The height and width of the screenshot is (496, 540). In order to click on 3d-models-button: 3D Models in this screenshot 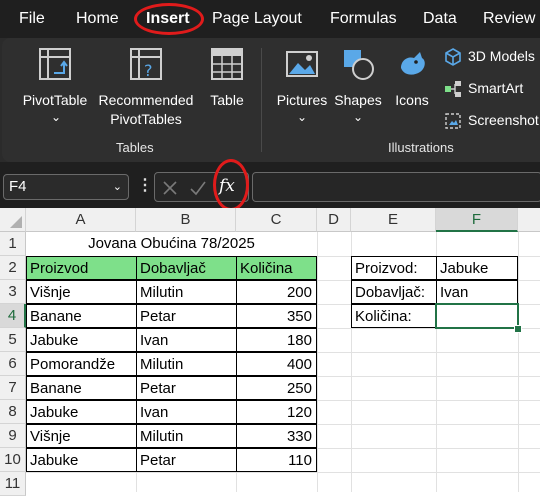, I will do `click(489, 56)`.